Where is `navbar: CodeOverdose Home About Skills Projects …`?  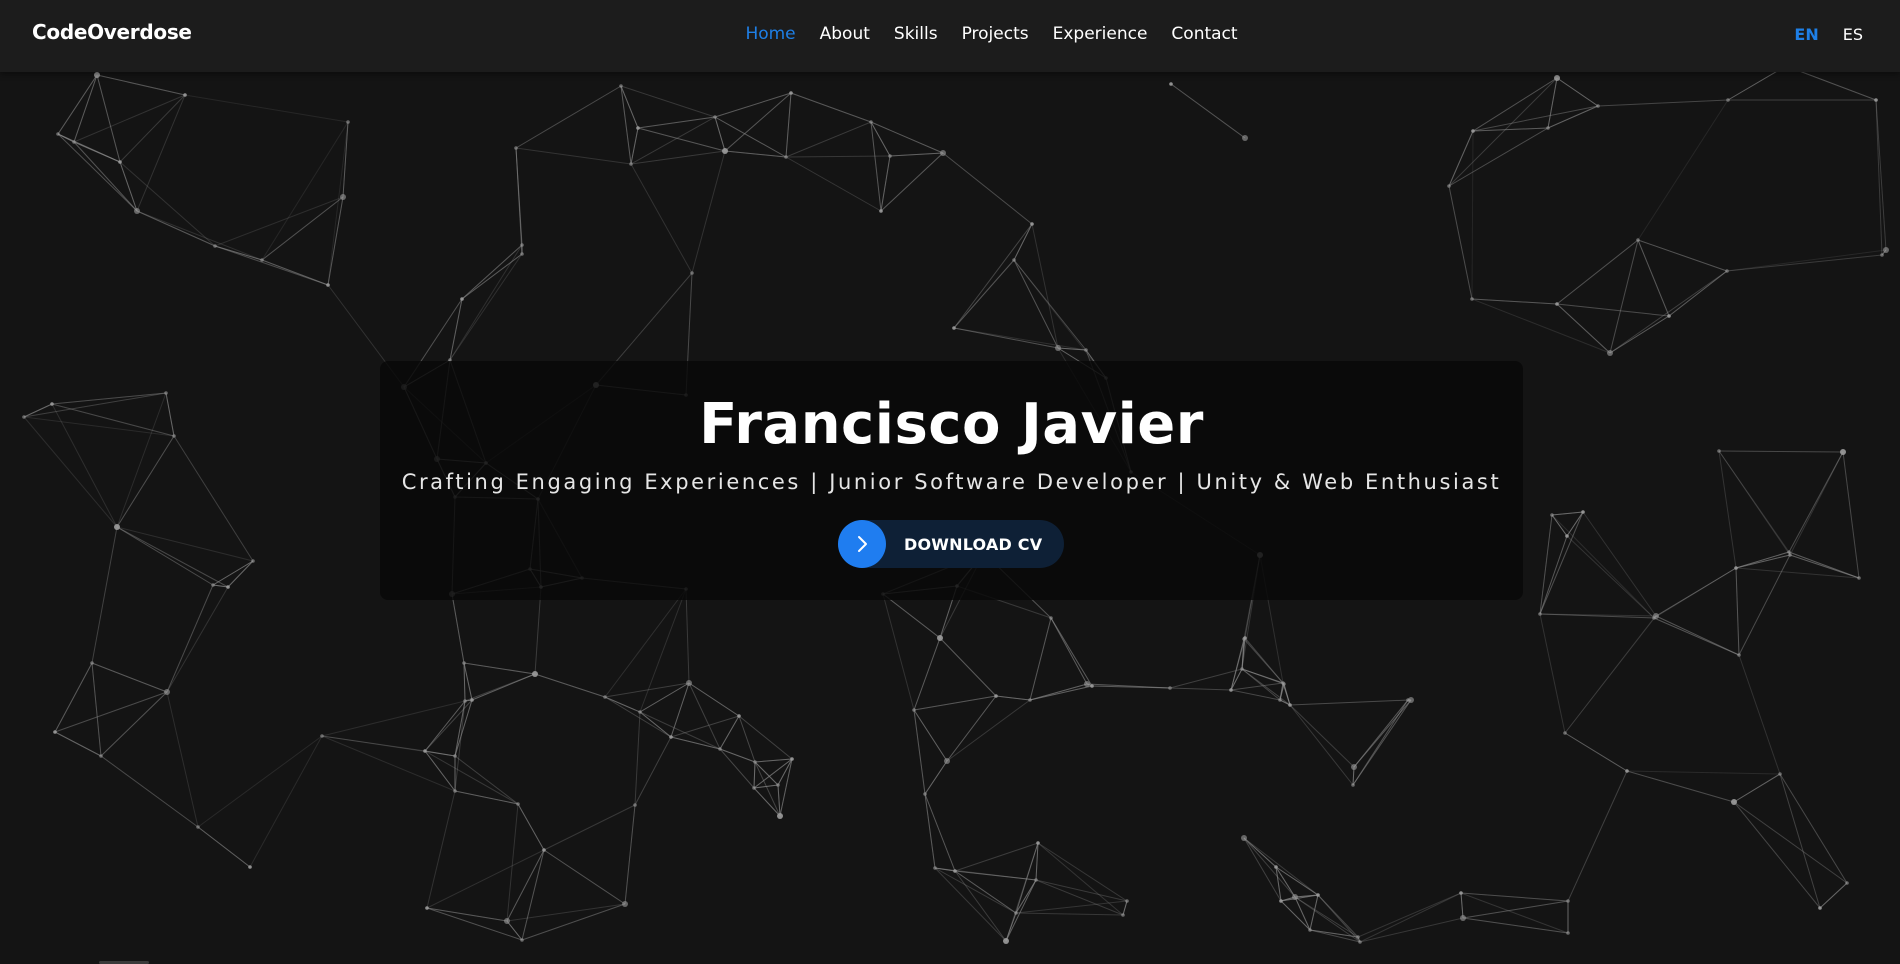 navbar: CodeOverdose Home About Skills Projects … is located at coordinates (950, 36).